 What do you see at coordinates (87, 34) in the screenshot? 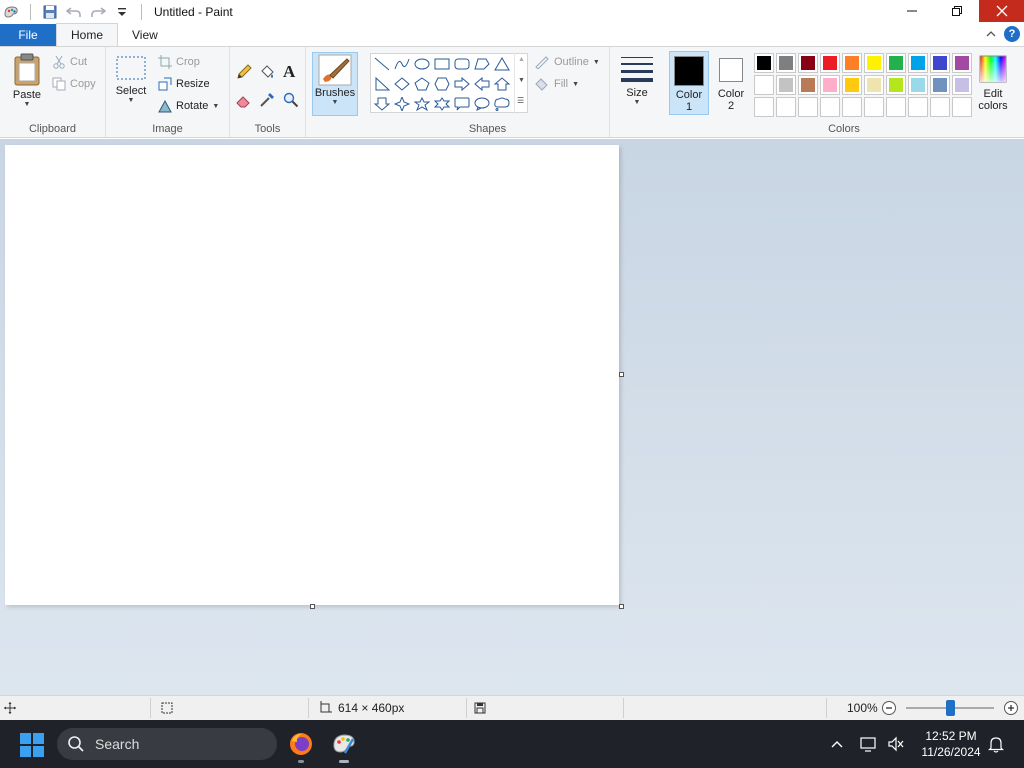
I see `tab-home: Home` at bounding box center [87, 34].